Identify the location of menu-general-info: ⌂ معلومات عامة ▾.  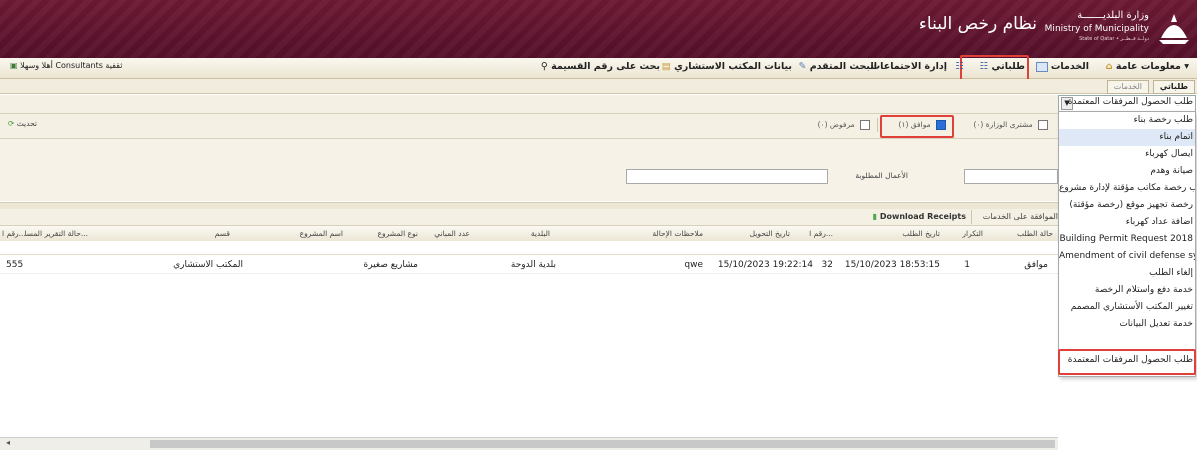
(1147, 66).